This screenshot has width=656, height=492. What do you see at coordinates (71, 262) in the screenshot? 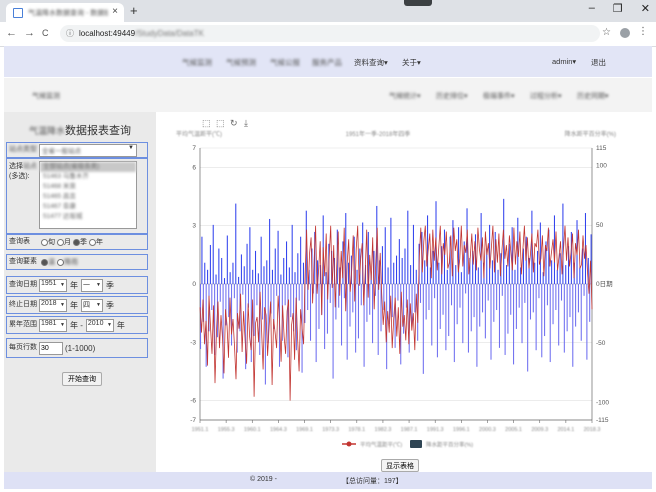
I see `radio-precip-label: 降雨` at bounding box center [71, 262].